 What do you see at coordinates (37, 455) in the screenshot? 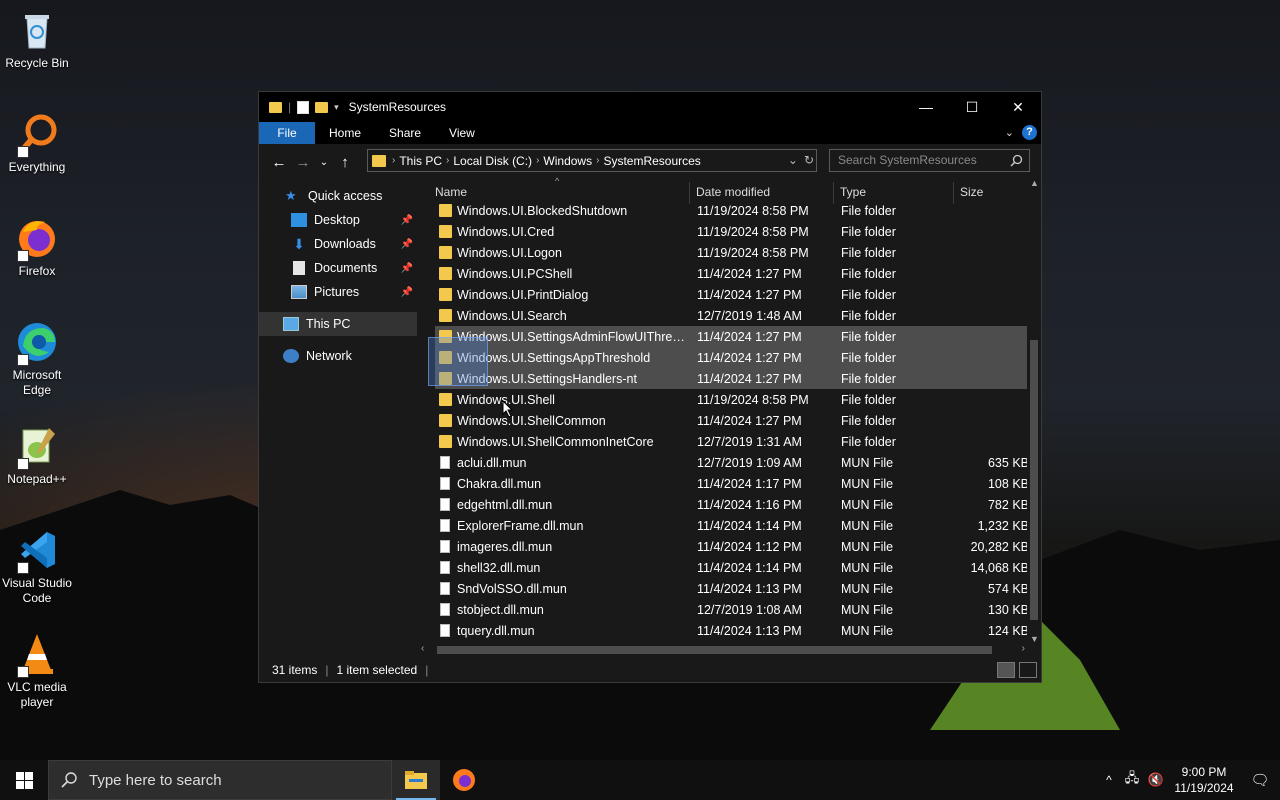
I see `desktop-icon-notepadpp: Notepad++` at bounding box center [37, 455].